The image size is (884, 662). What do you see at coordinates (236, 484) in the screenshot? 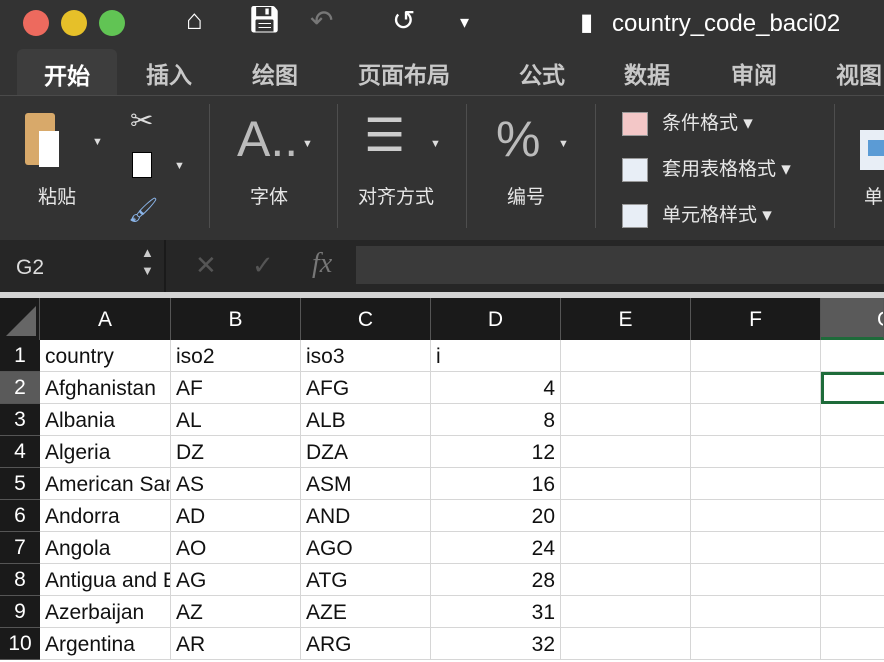
I see `cell-b5: AS` at bounding box center [236, 484].